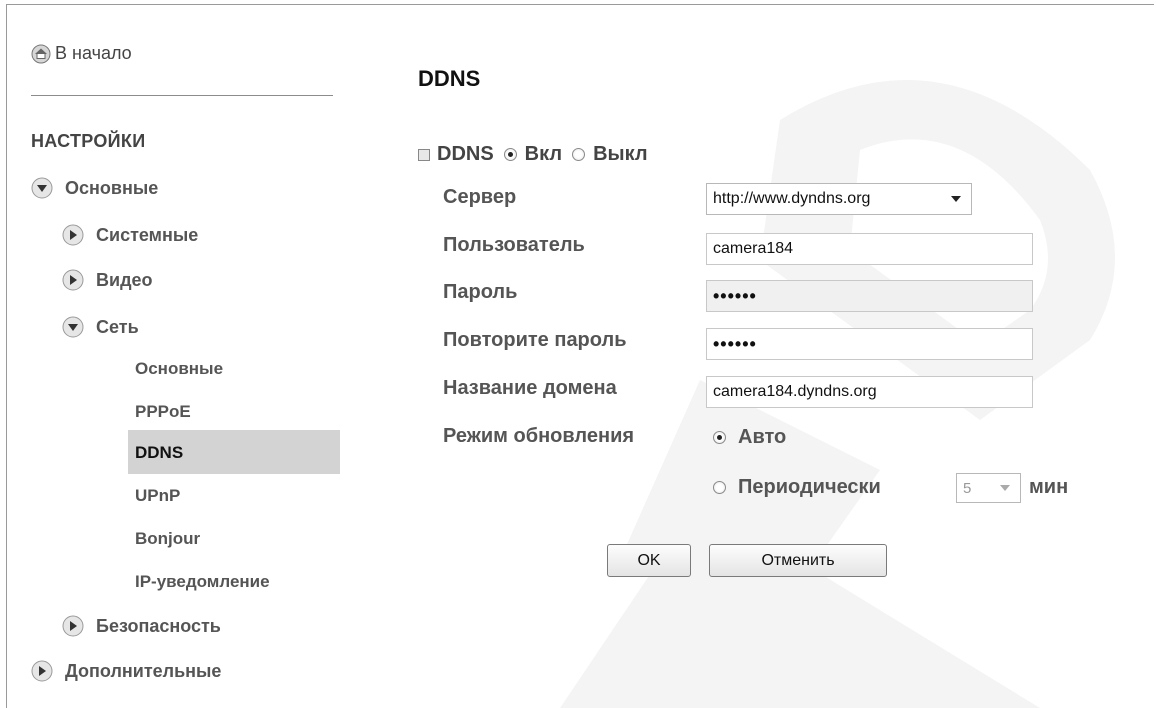 The image size is (1156, 708). I want to click on sidebar-subitem-pppoe: PPPoE, so click(163, 412).